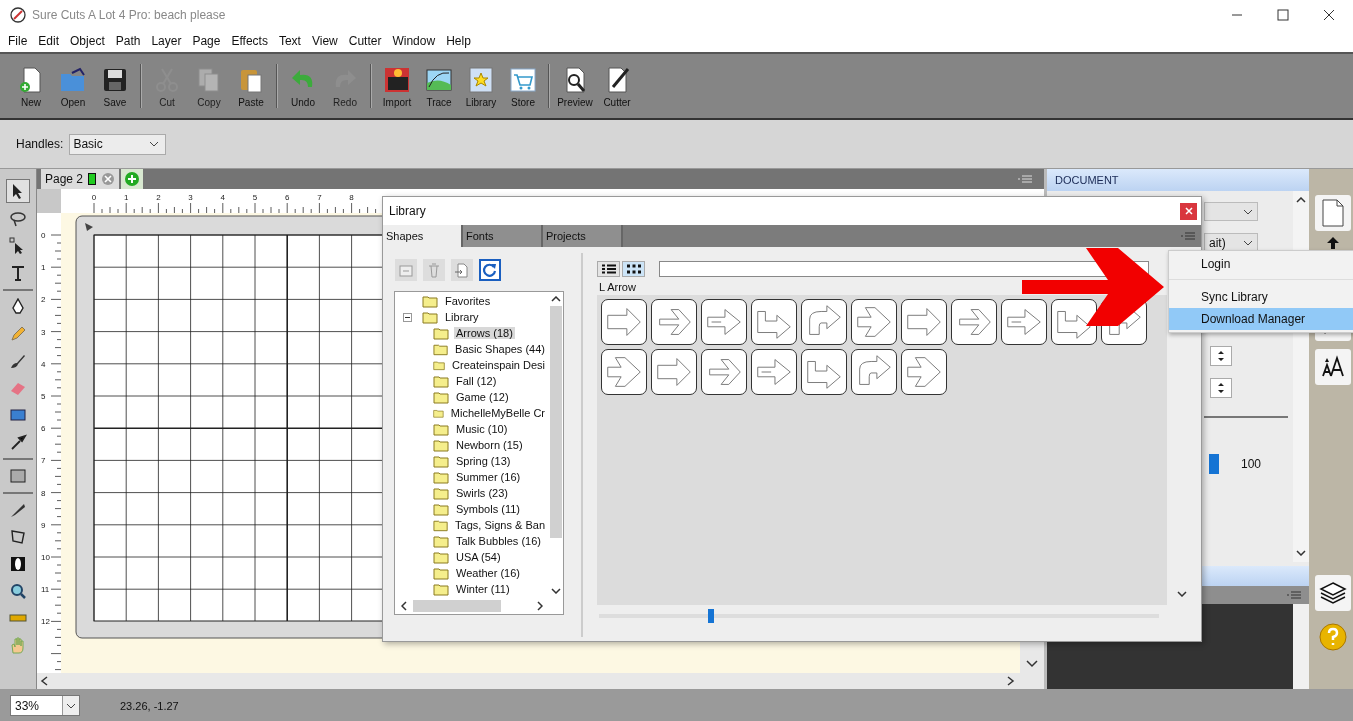 The width and height of the screenshot is (1353, 721). What do you see at coordinates (523, 86) in the screenshot?
I see `toolbar-button: Store` at bounding box center [523, 86].